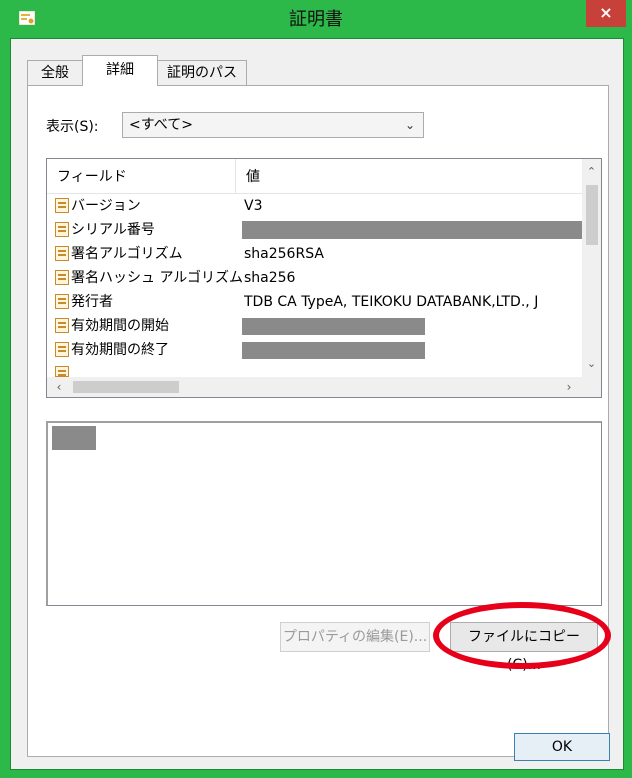 This screenshot has height=778, width=632. What do you see at coordinates (127, 254) in the screenshot?
I see `field-name: 署名アルゴリズム` at bounding box center [127, 254].